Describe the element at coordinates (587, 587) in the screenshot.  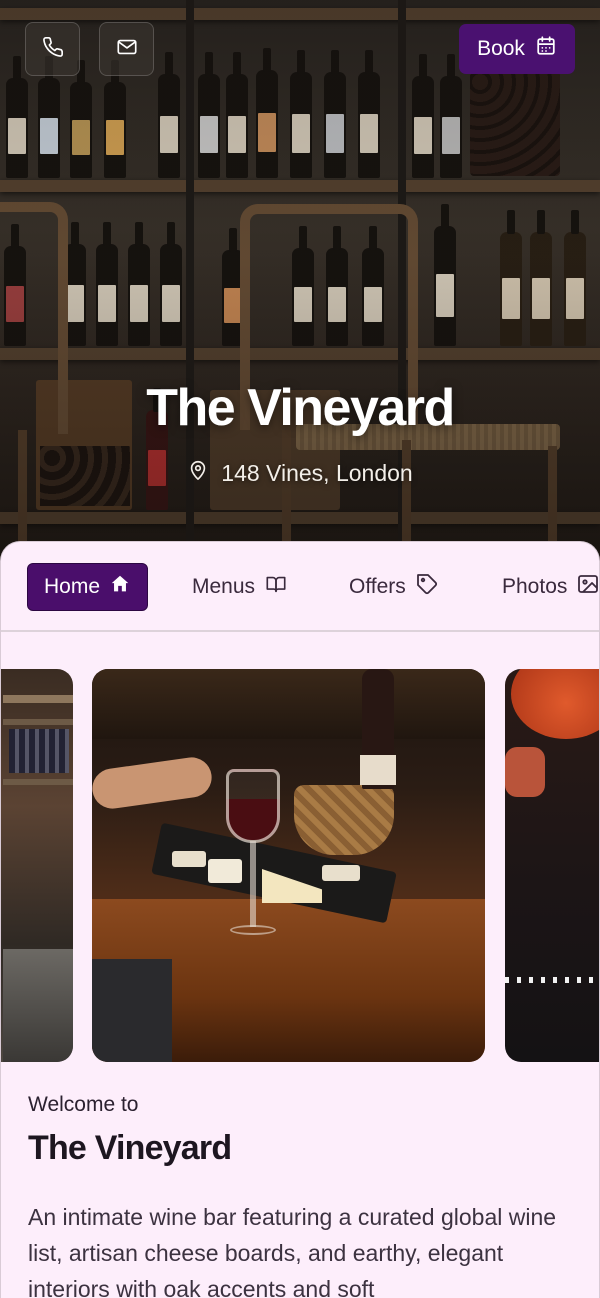
I see `image-icon` at that location.